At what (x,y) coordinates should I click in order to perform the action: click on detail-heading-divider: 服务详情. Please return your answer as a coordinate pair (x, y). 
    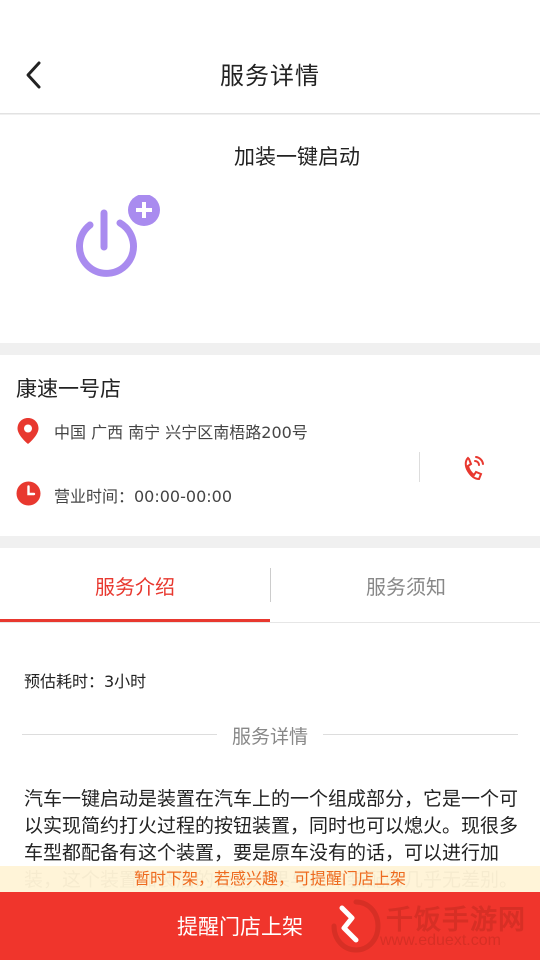
    Looking at the image, I should click on (270, 734).